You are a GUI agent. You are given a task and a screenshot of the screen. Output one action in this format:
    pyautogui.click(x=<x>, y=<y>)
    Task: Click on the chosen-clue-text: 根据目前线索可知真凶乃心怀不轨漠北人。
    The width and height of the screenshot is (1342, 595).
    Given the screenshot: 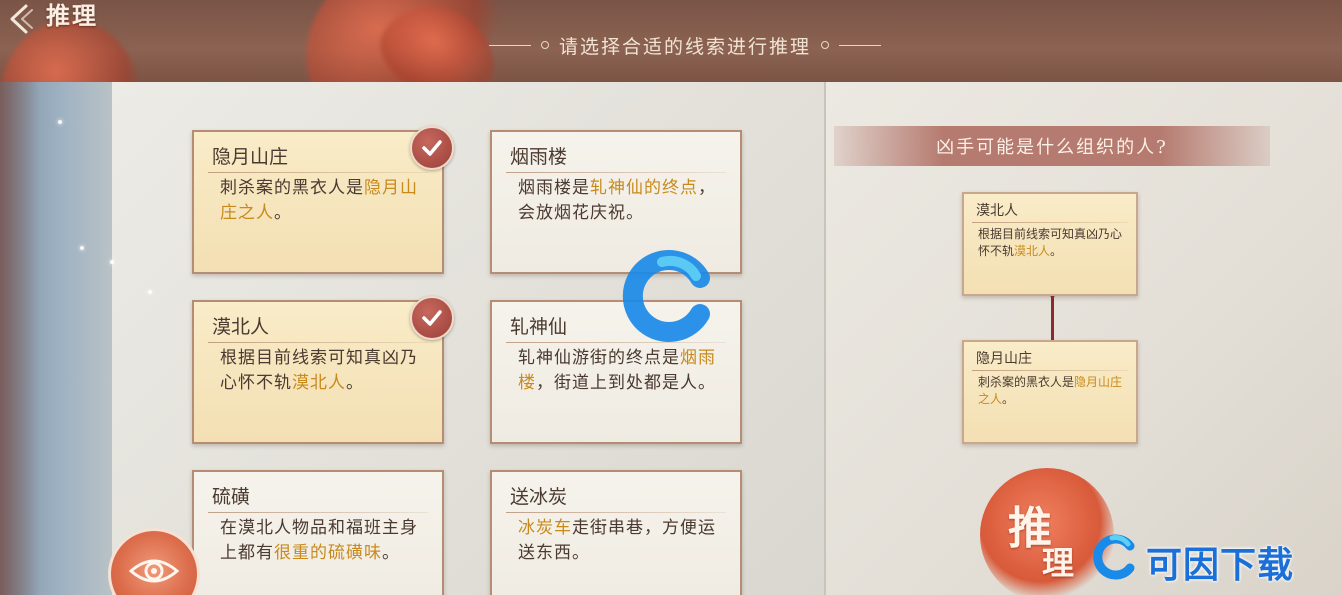 What is the action you would take?
    pyautogui.click(x=1054, y=243)
    